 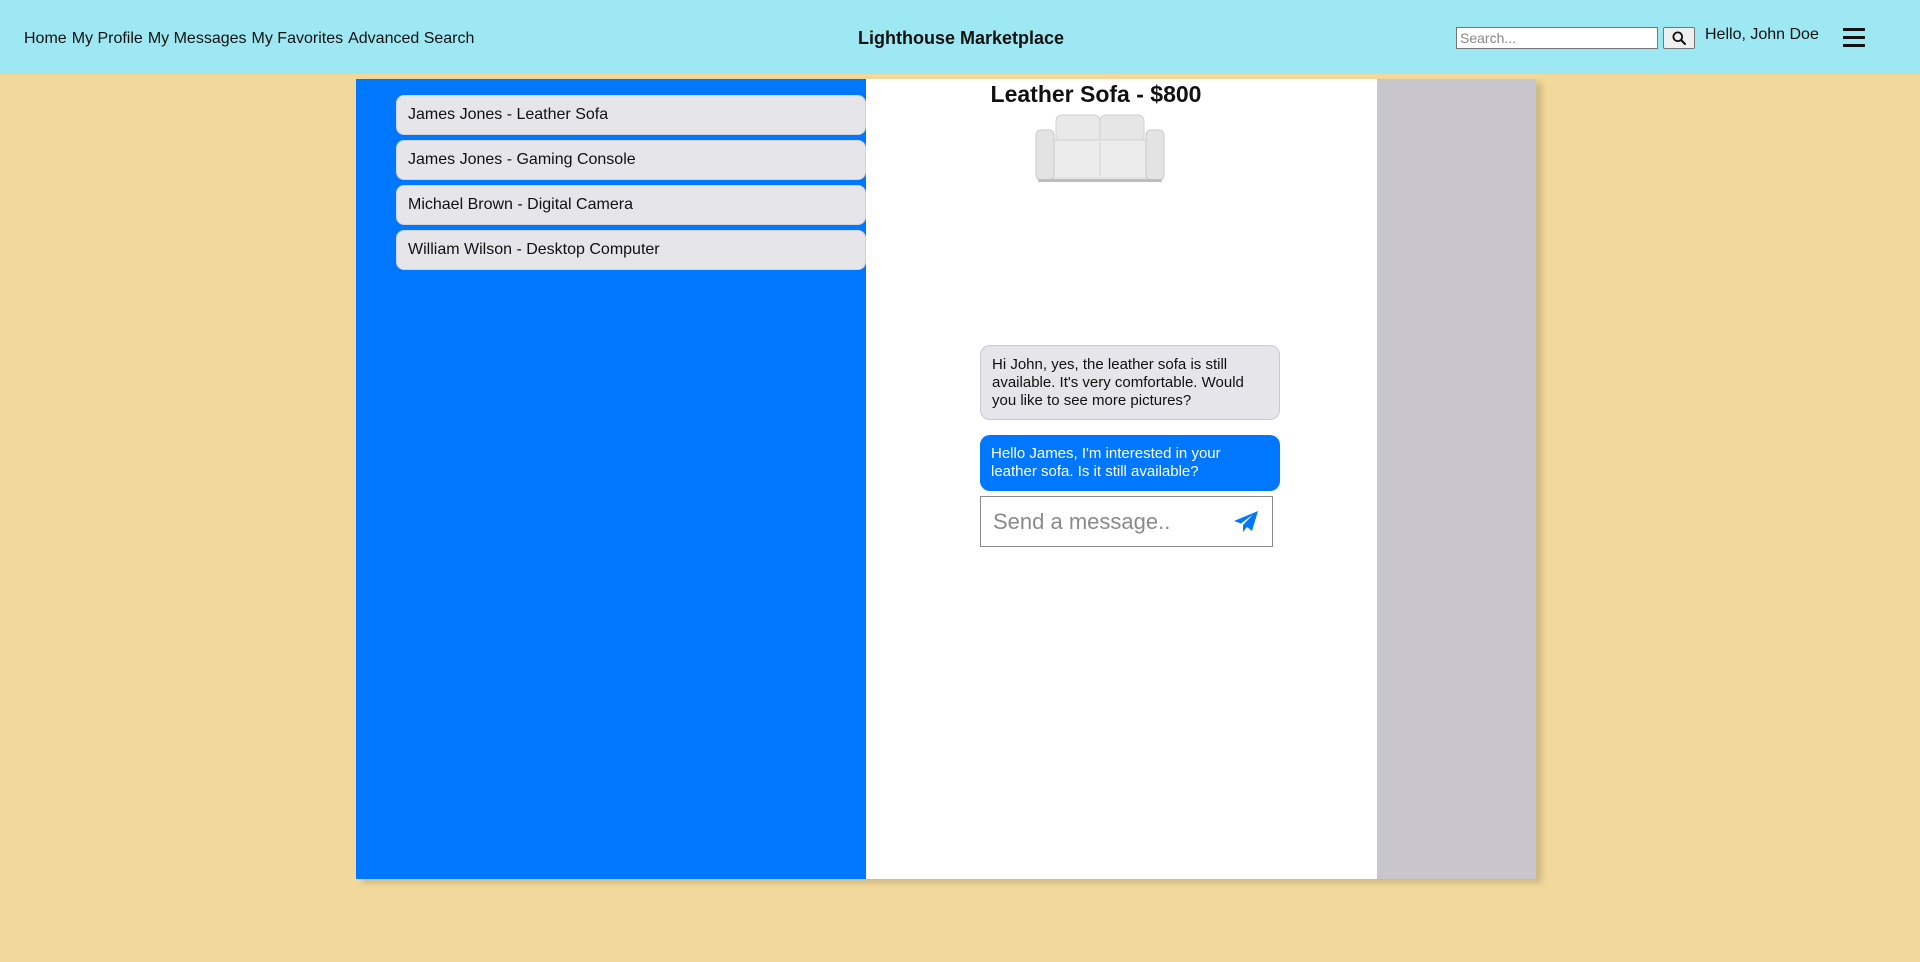 I want to click on send-button, so click(x=1246, y=522).